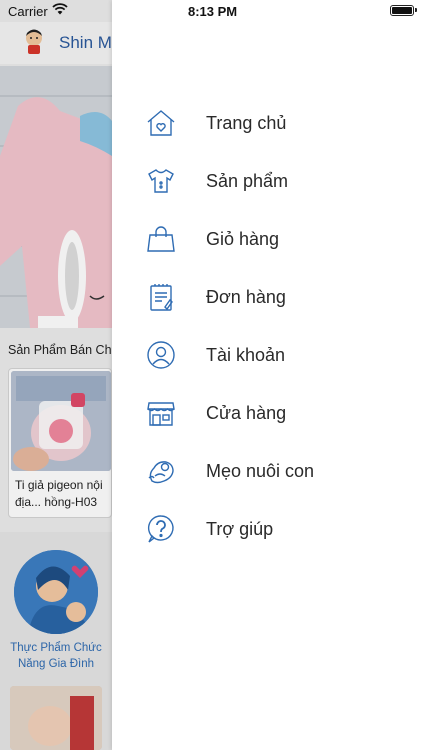 This screenshot has width=422, height=750. I want to click on menu-item-label: Giỏ hàng, so click(243, 239).